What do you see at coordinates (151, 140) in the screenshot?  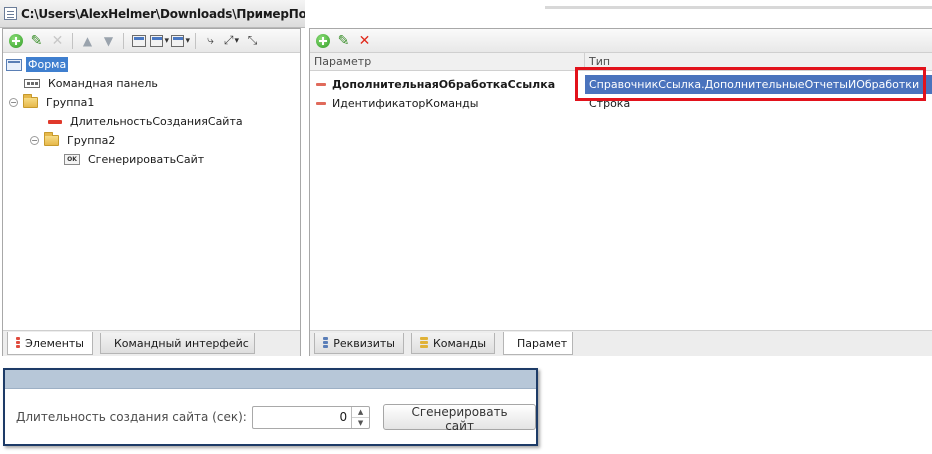 I see `tree-item-group2: − Группа2` at bounding box center [151, 140].